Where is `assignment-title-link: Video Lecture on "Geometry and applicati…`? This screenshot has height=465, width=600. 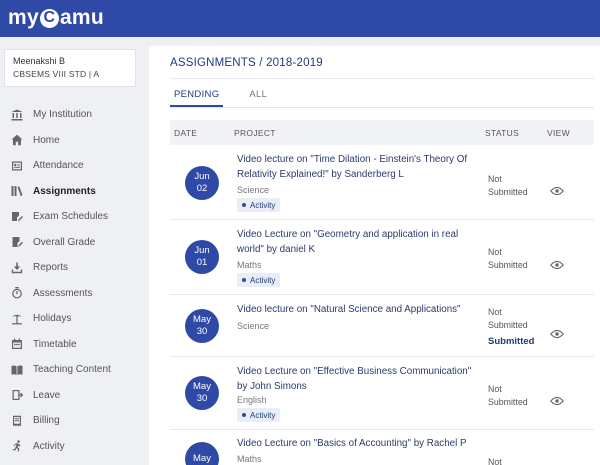
assignment-title-link: Video Lecture on "Geometry and applicati… is located at coordinates (357, 242).